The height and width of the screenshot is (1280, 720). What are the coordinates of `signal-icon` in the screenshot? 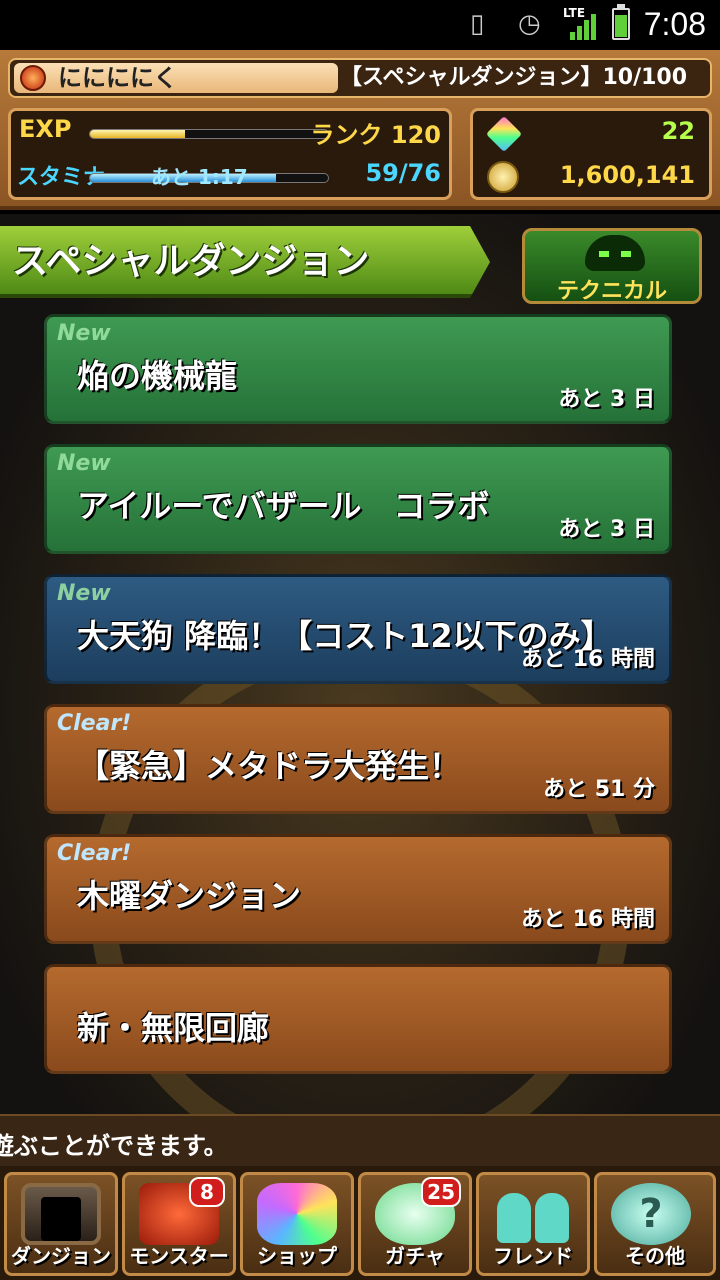 It's located at (585, 26).